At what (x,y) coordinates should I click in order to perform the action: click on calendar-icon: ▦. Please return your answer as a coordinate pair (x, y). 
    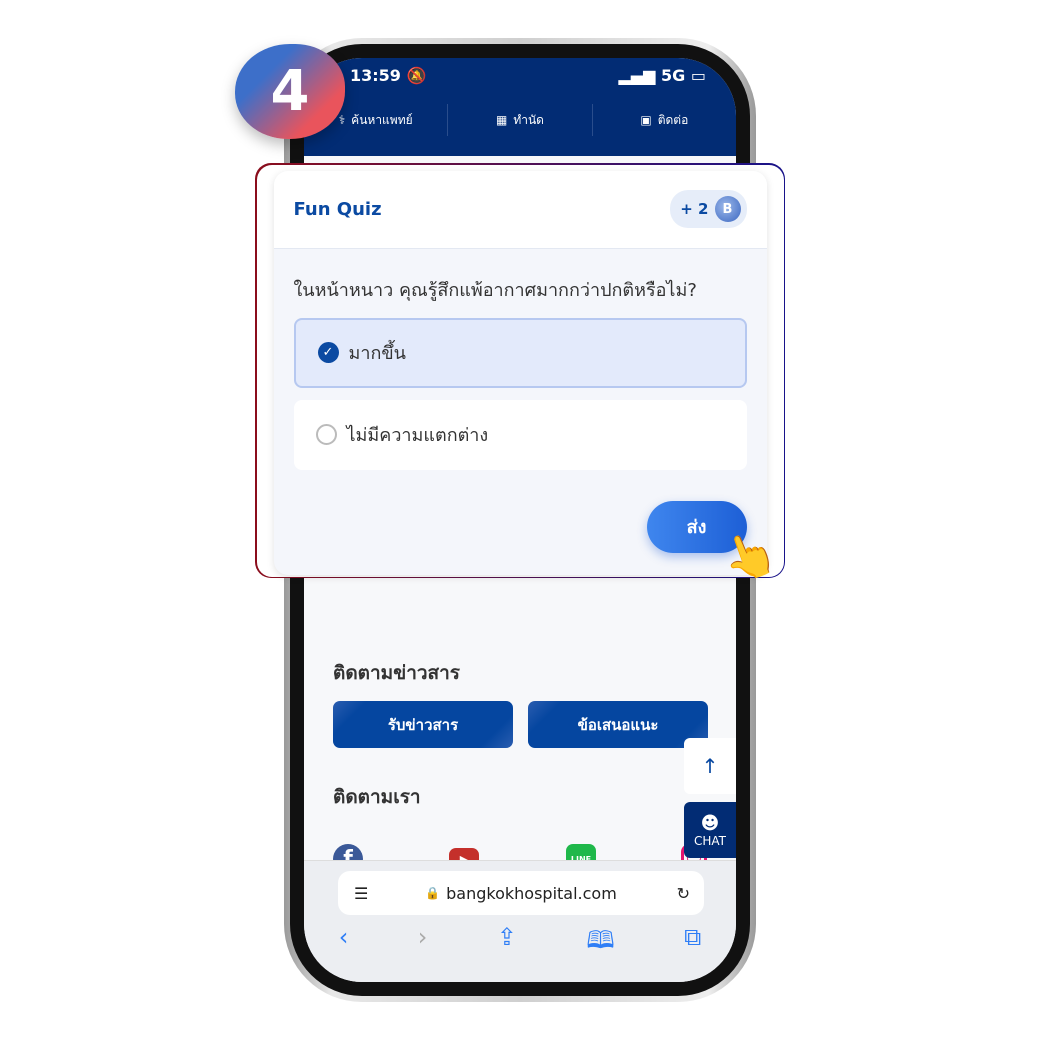
    Looking at the image, I should click on (501, 120).